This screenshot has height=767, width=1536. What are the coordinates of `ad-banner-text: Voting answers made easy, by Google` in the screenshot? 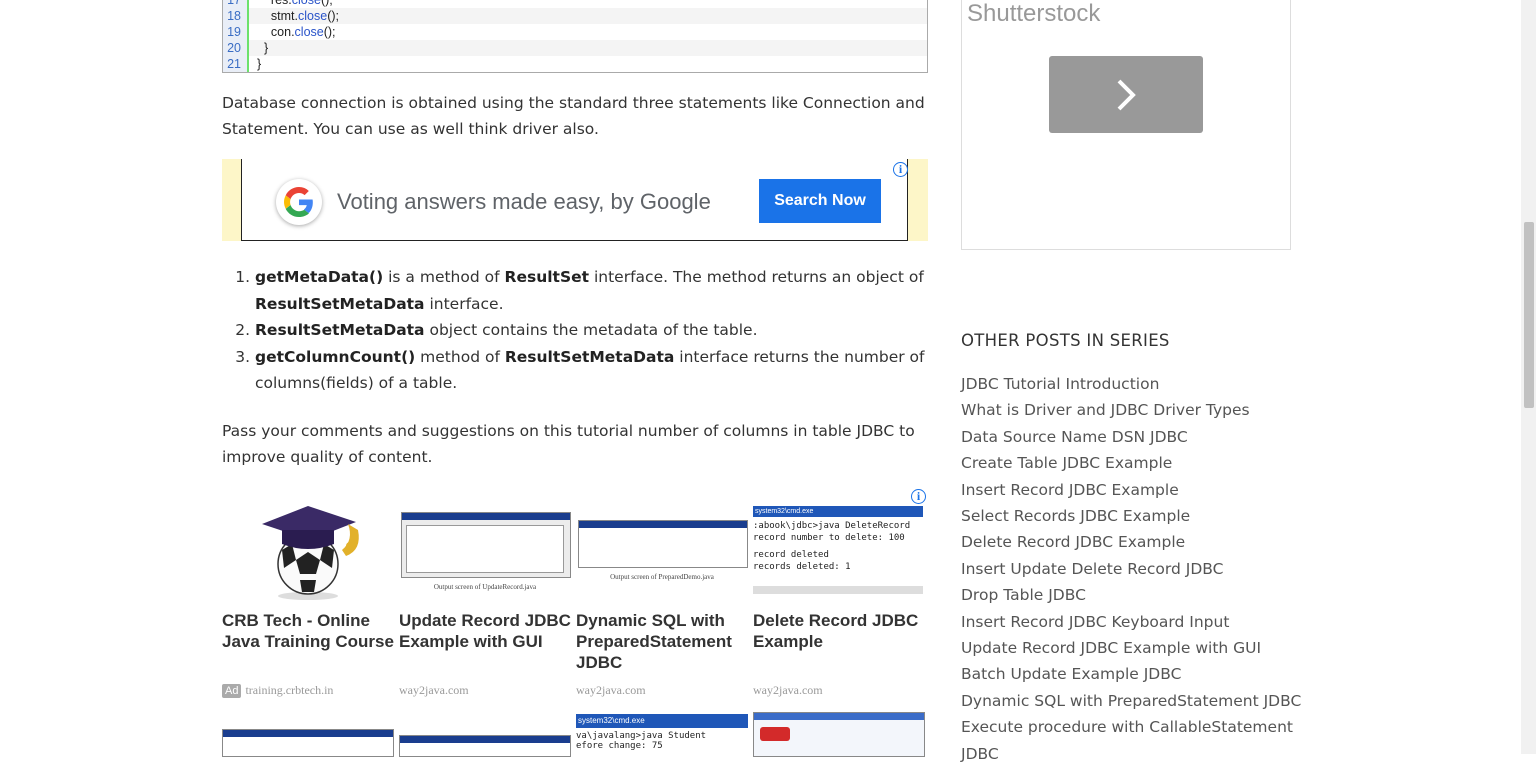 It's located at (524, 202).